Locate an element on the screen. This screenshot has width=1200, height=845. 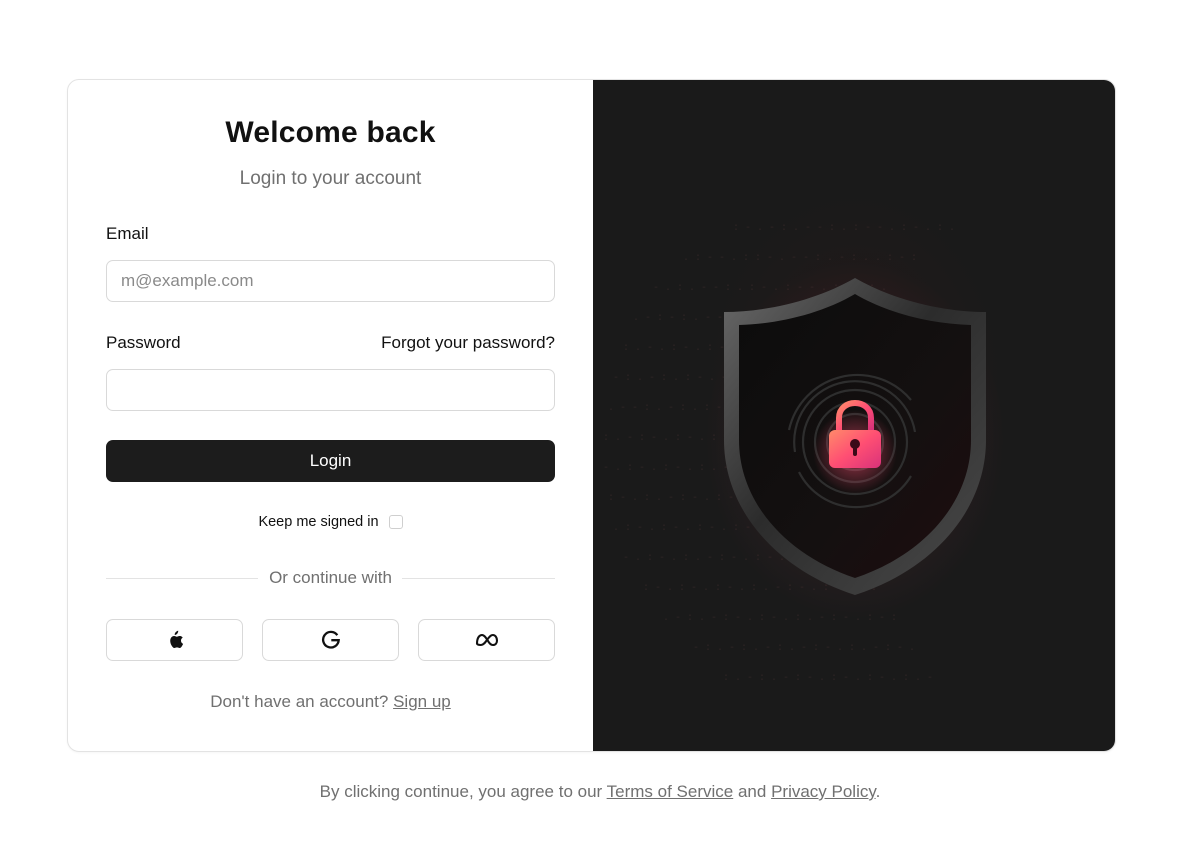
terms-of-service-link: Terms of Service is located at coordinates (670, 791).